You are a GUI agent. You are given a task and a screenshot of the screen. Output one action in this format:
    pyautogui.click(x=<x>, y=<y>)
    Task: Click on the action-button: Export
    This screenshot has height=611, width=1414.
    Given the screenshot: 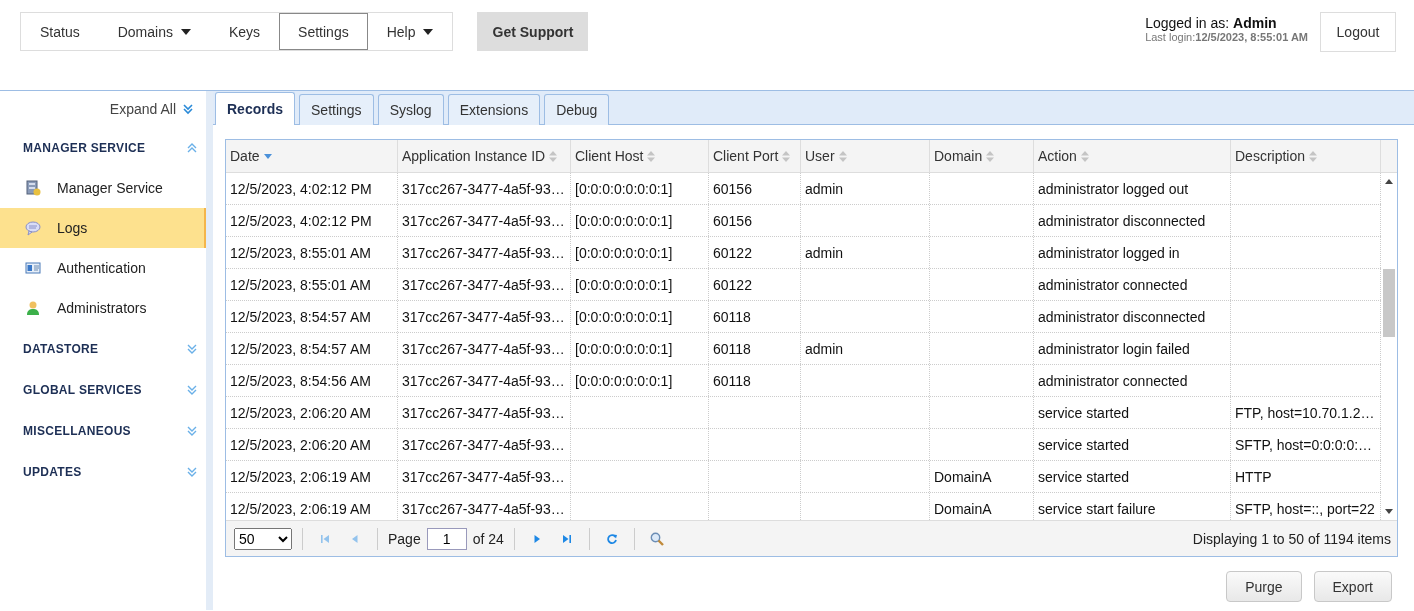 What is the action you would take?
    pyautogui.click(x=1352, y=586)
    